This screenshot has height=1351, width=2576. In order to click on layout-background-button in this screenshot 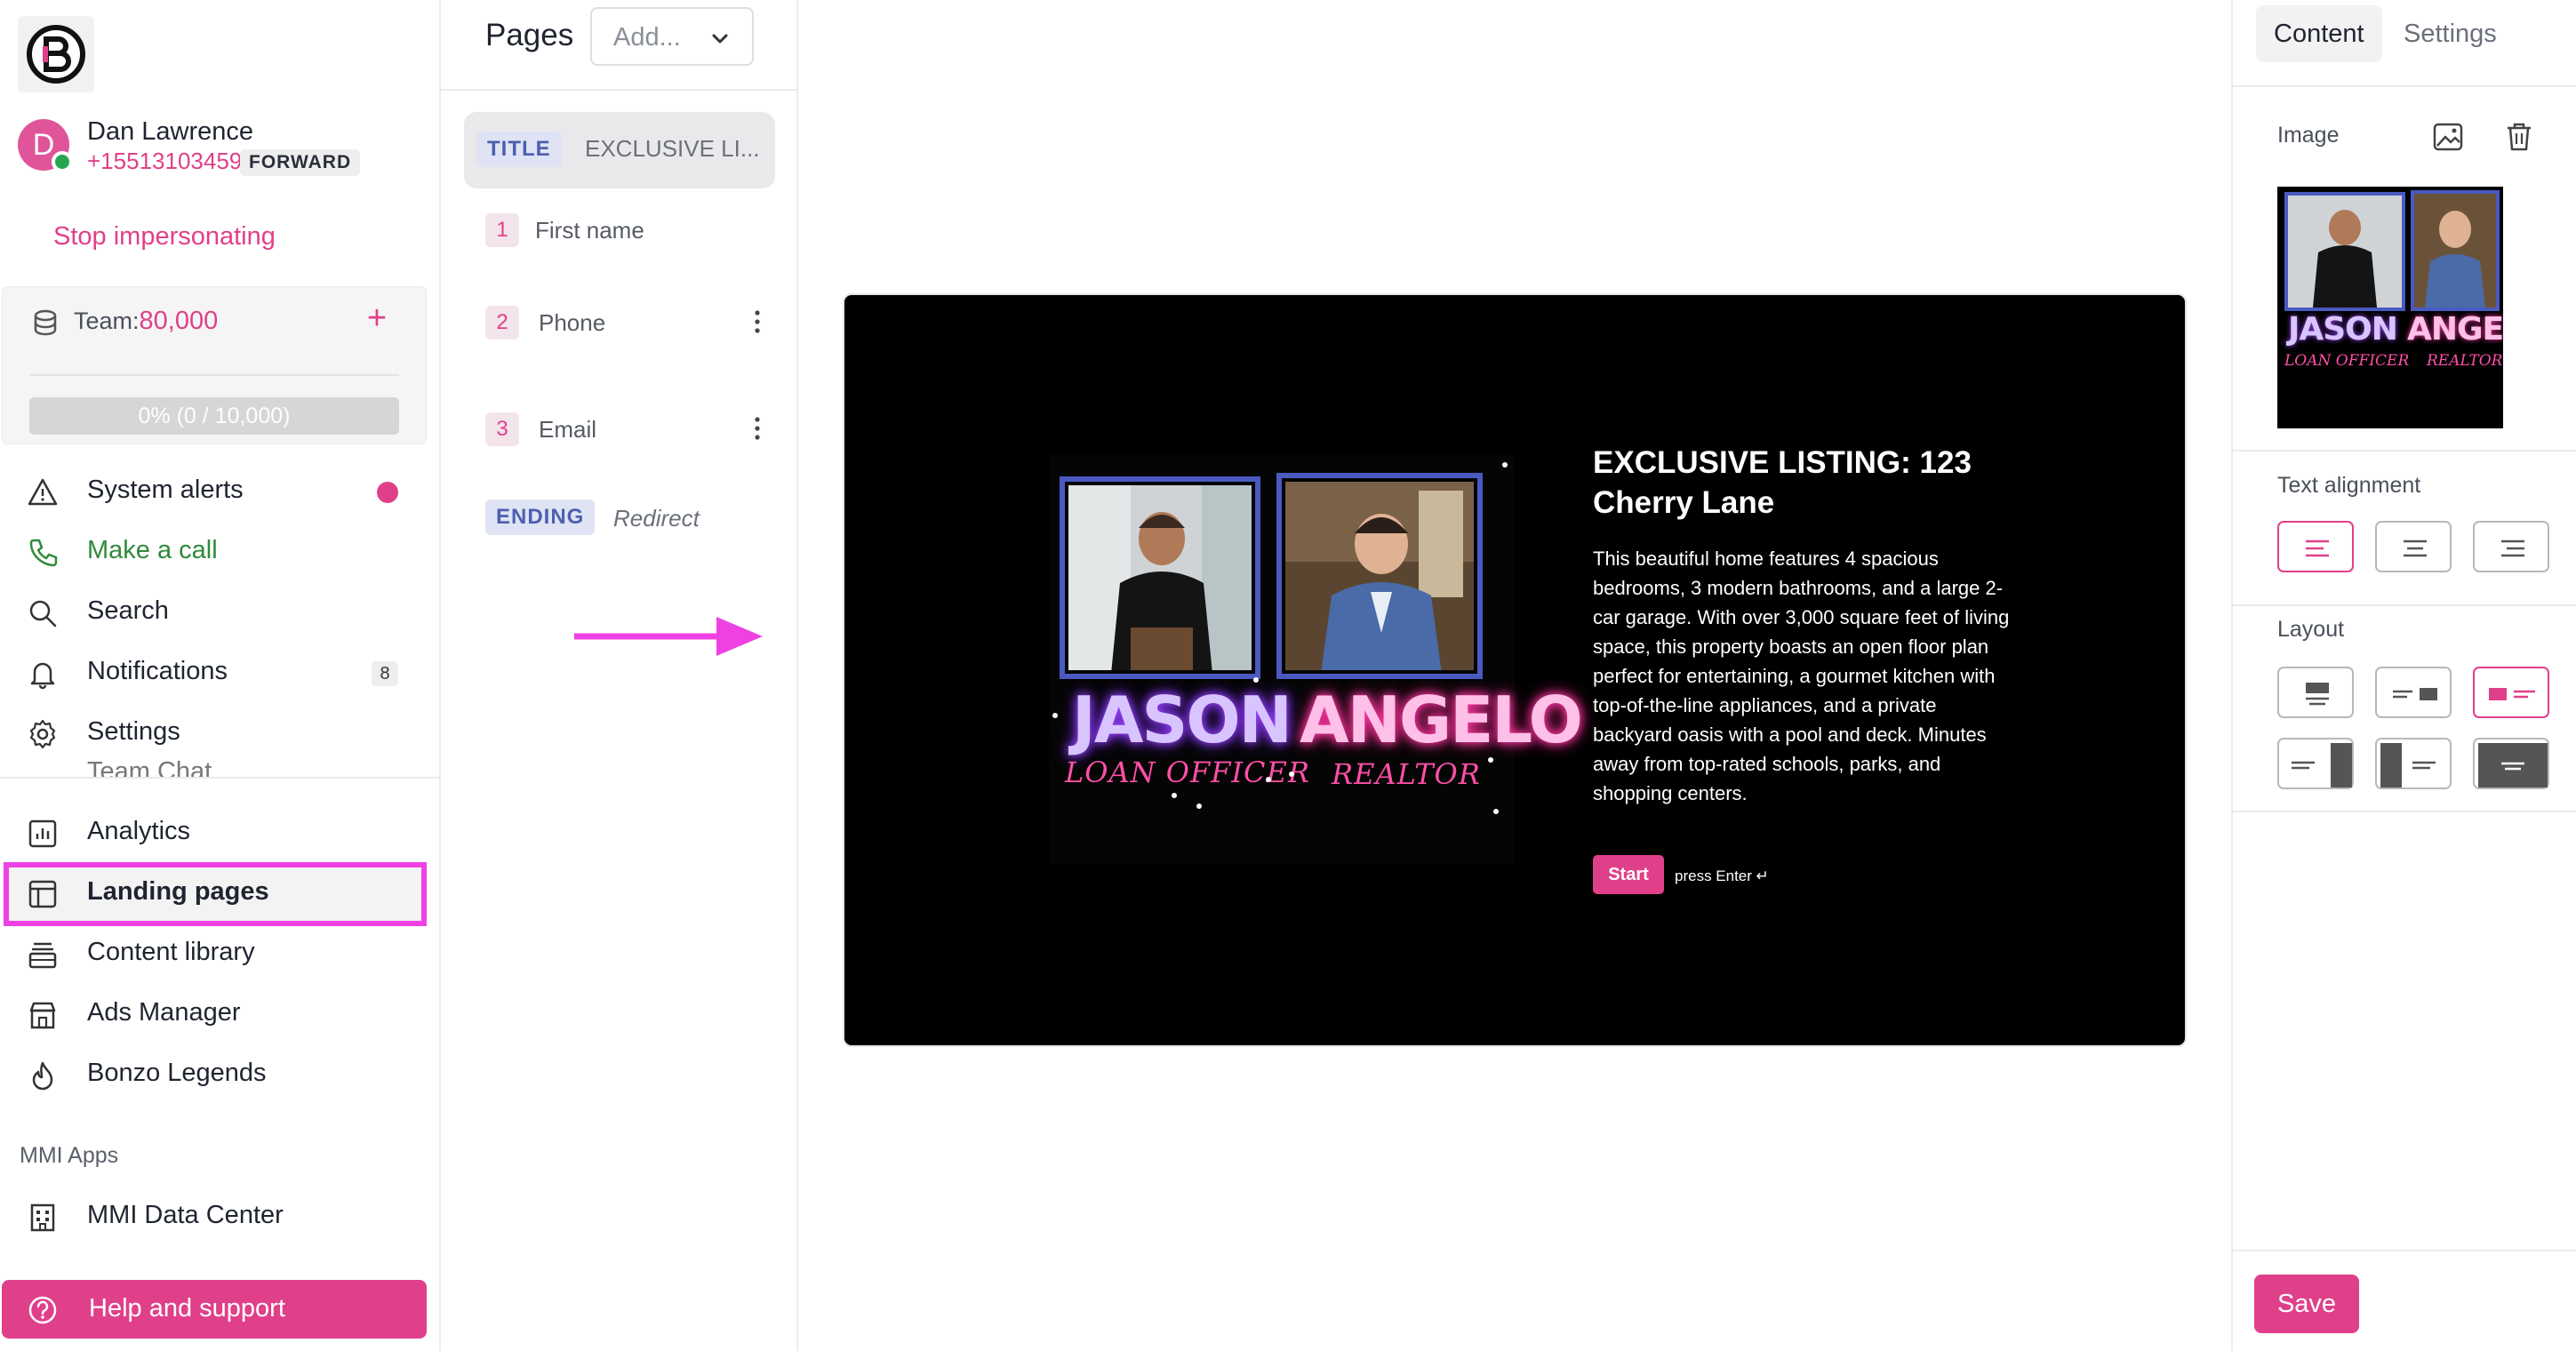, I will do `click(2511, 763)`.